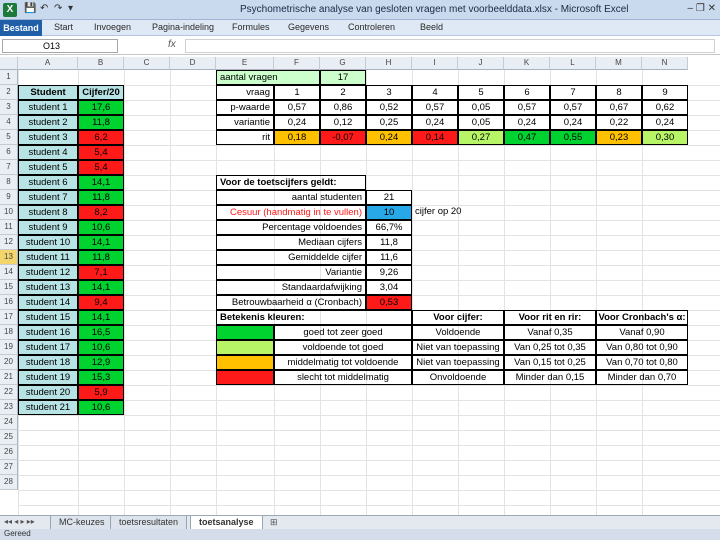 This screenshot has height=540, width=720. What do you see at coordinates (30, 8) in the screenshot?
I see `save-icon: 💾` at bounding box center [30, 8].